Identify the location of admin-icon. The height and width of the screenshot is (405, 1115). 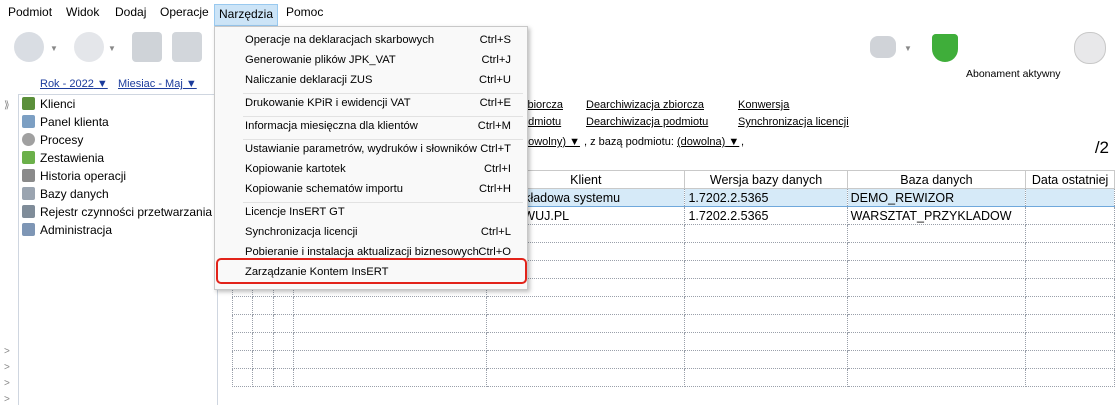
(28, 229).